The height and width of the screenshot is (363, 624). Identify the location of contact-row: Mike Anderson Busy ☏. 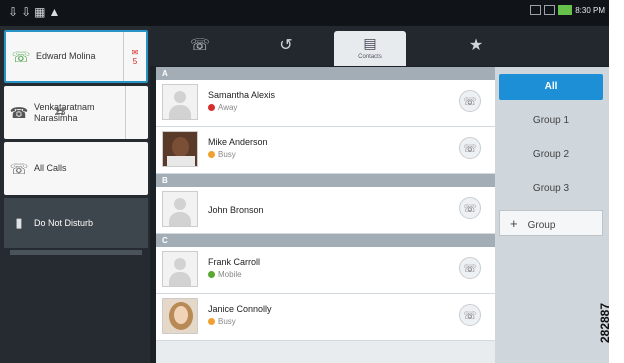
(325, 150).